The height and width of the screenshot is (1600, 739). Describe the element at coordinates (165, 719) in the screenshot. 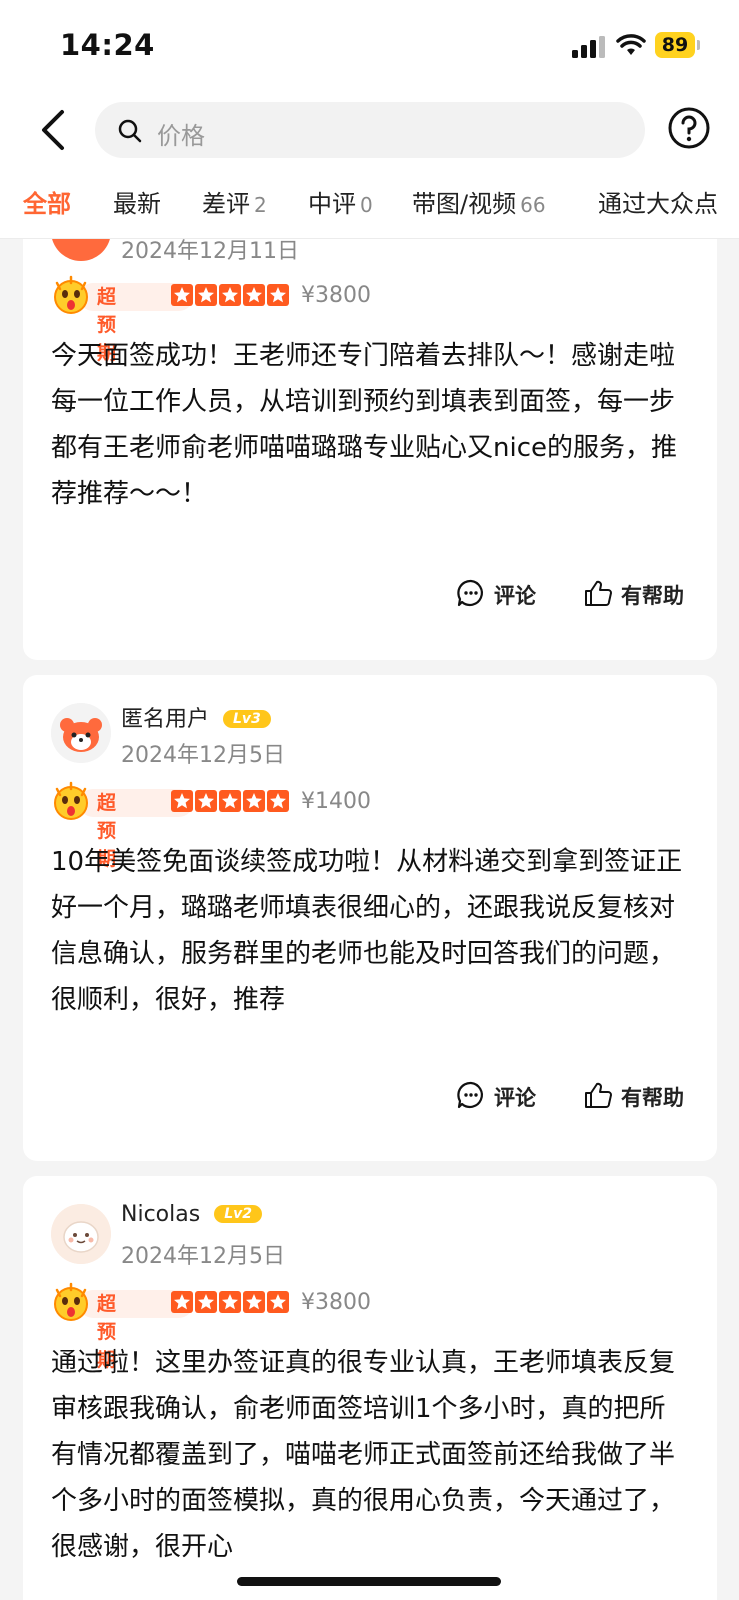

I see `user-name: 匿名用户` at that location.